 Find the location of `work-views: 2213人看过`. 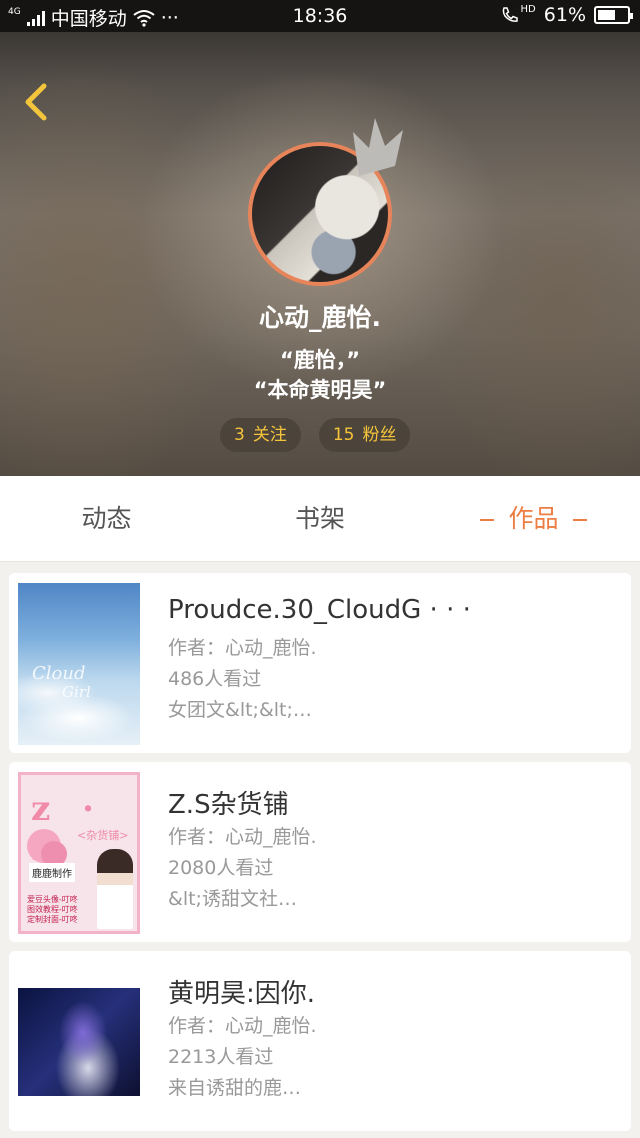

work-views: 2213人看过 is located at coordinates (221, 1057).